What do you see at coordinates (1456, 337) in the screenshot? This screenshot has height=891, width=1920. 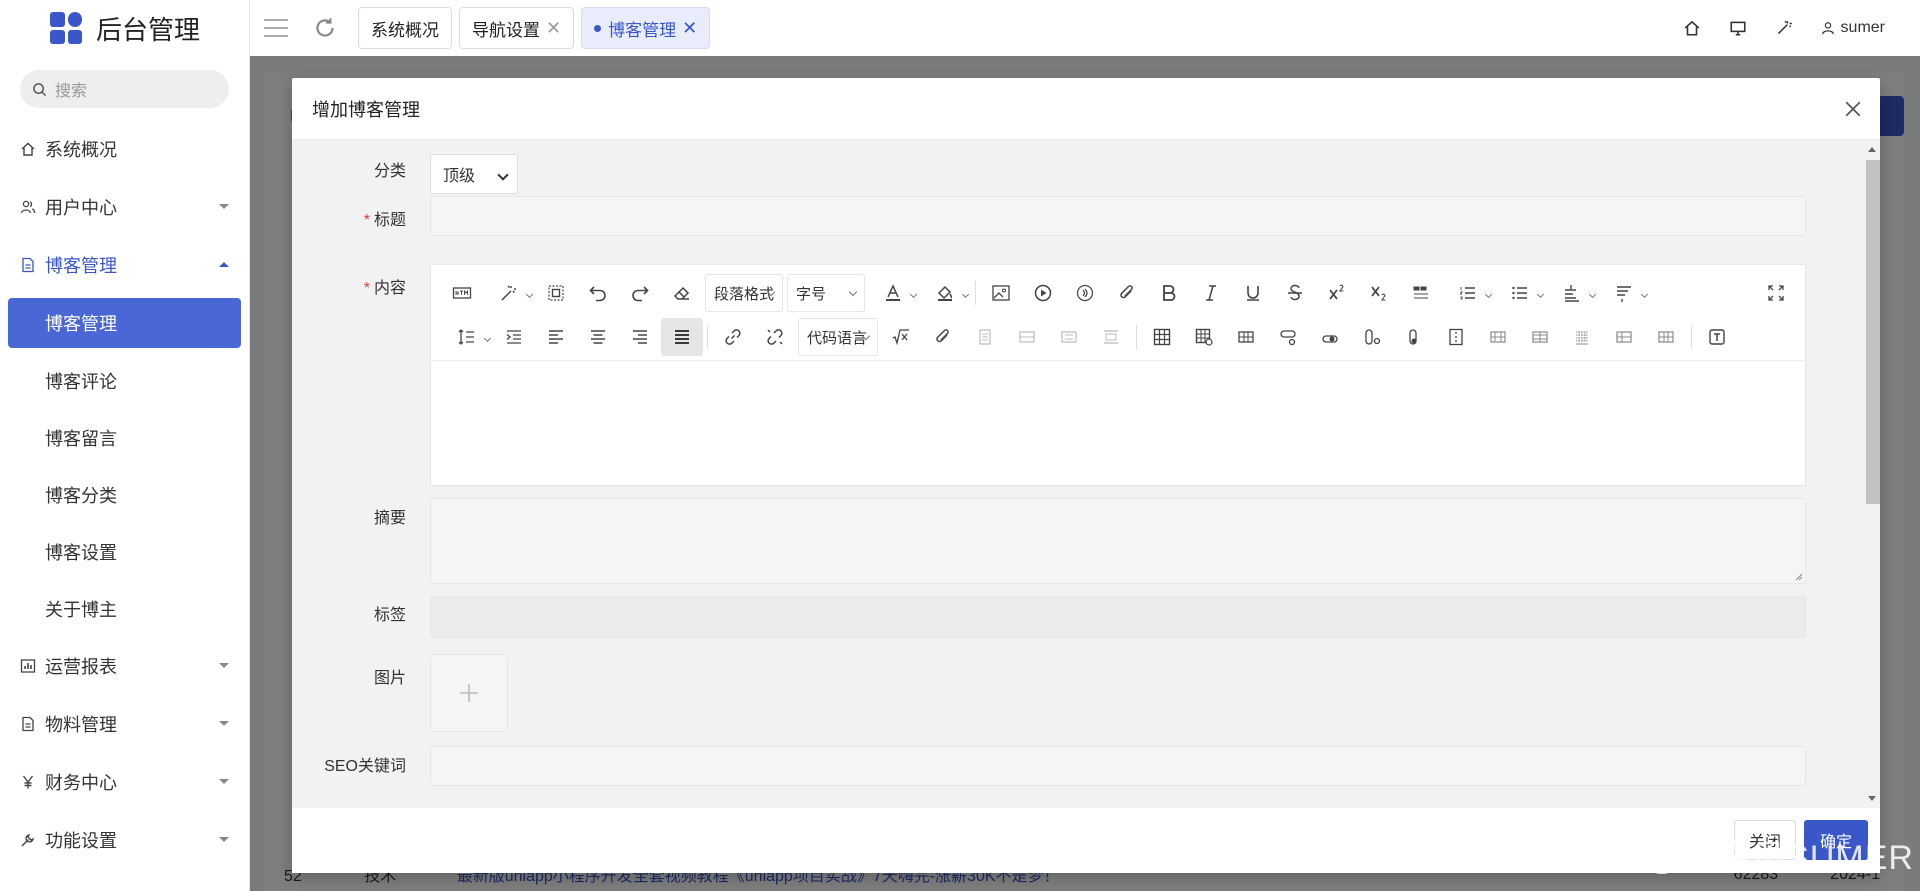 I see `split-cell-icon` at bounding box center [1456, 337].